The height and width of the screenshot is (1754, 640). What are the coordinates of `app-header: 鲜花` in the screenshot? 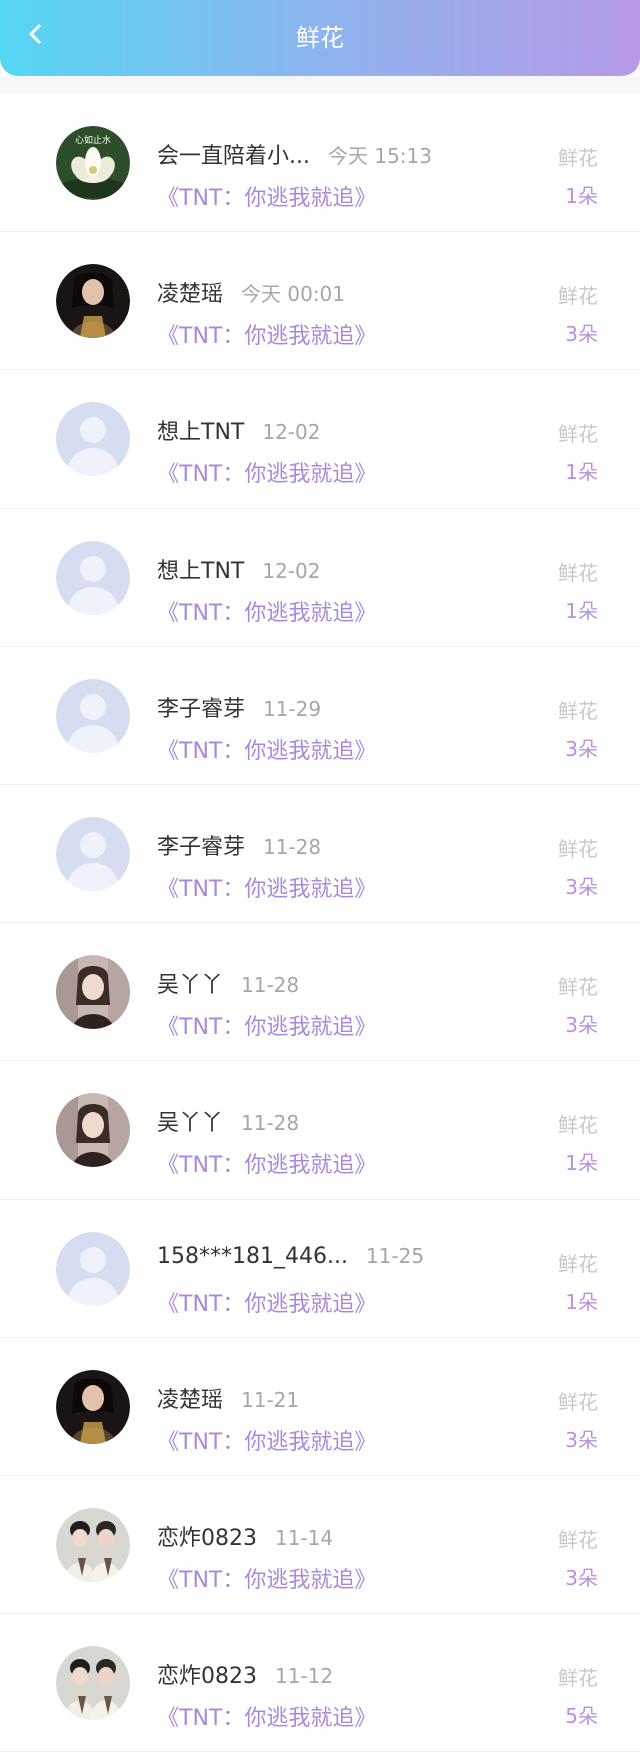 It's located at (320, 38).